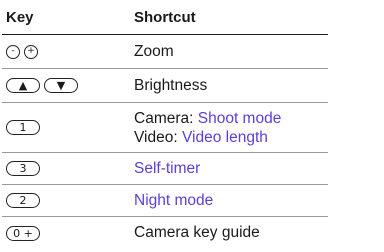 The image size is (384, 252). What do you see at coordinates (31, 51) in the screenshot?
I see `volume-up-icon: +` at bounding box center [31, 51].